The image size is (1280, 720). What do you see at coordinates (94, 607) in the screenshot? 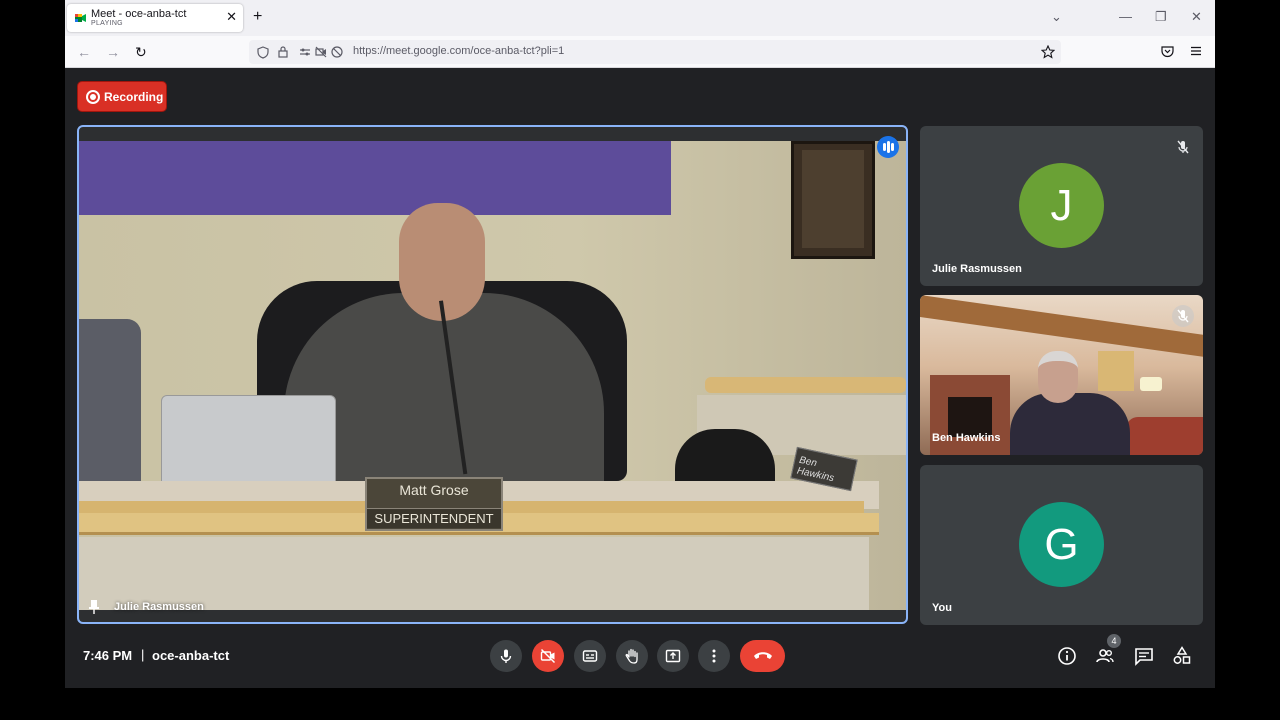
I see `pin-icon` at bounding box center [94, 607].